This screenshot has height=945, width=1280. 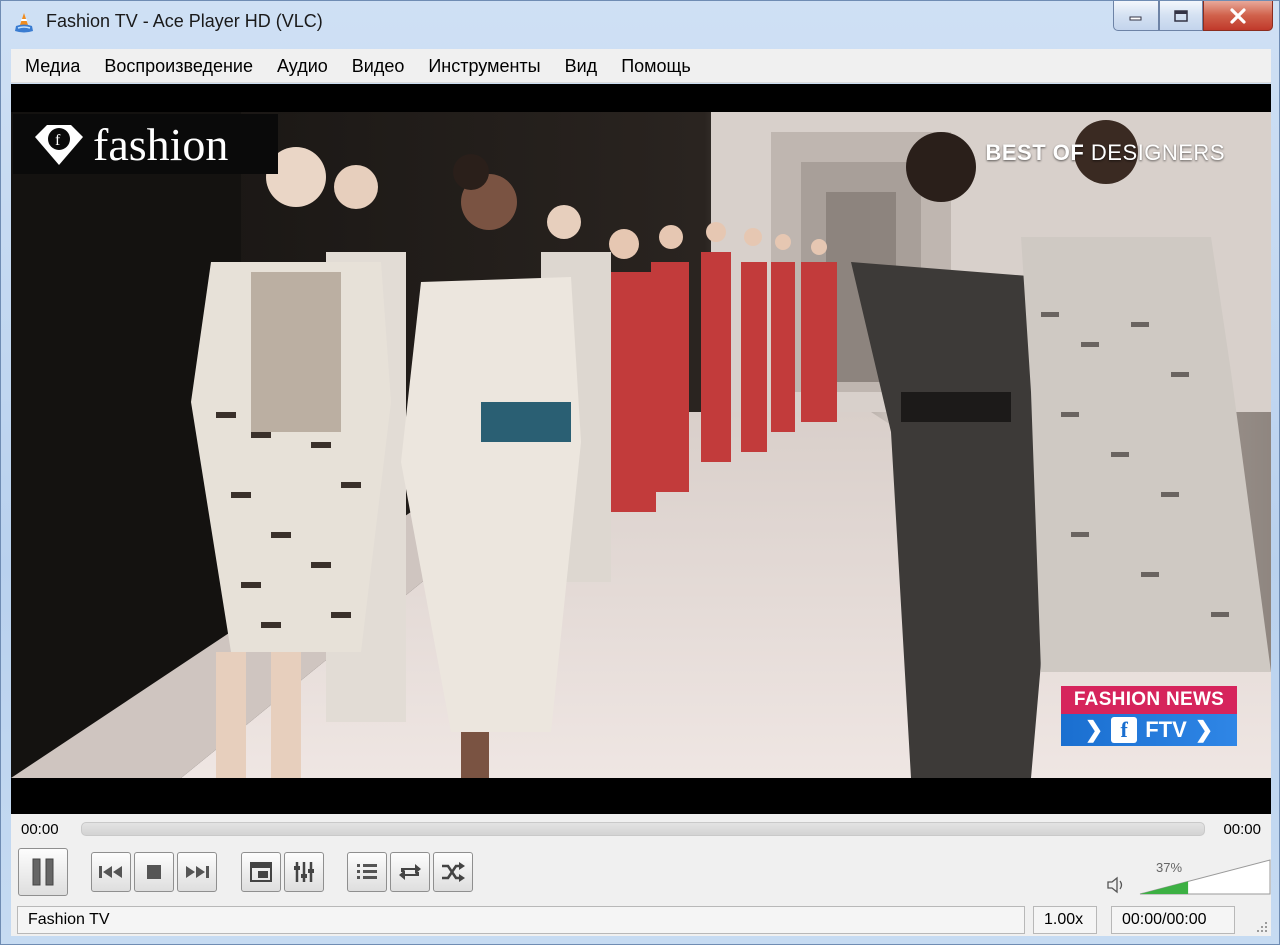 I want to click on volume-speaker-icon, so click(x=1116, y=885).